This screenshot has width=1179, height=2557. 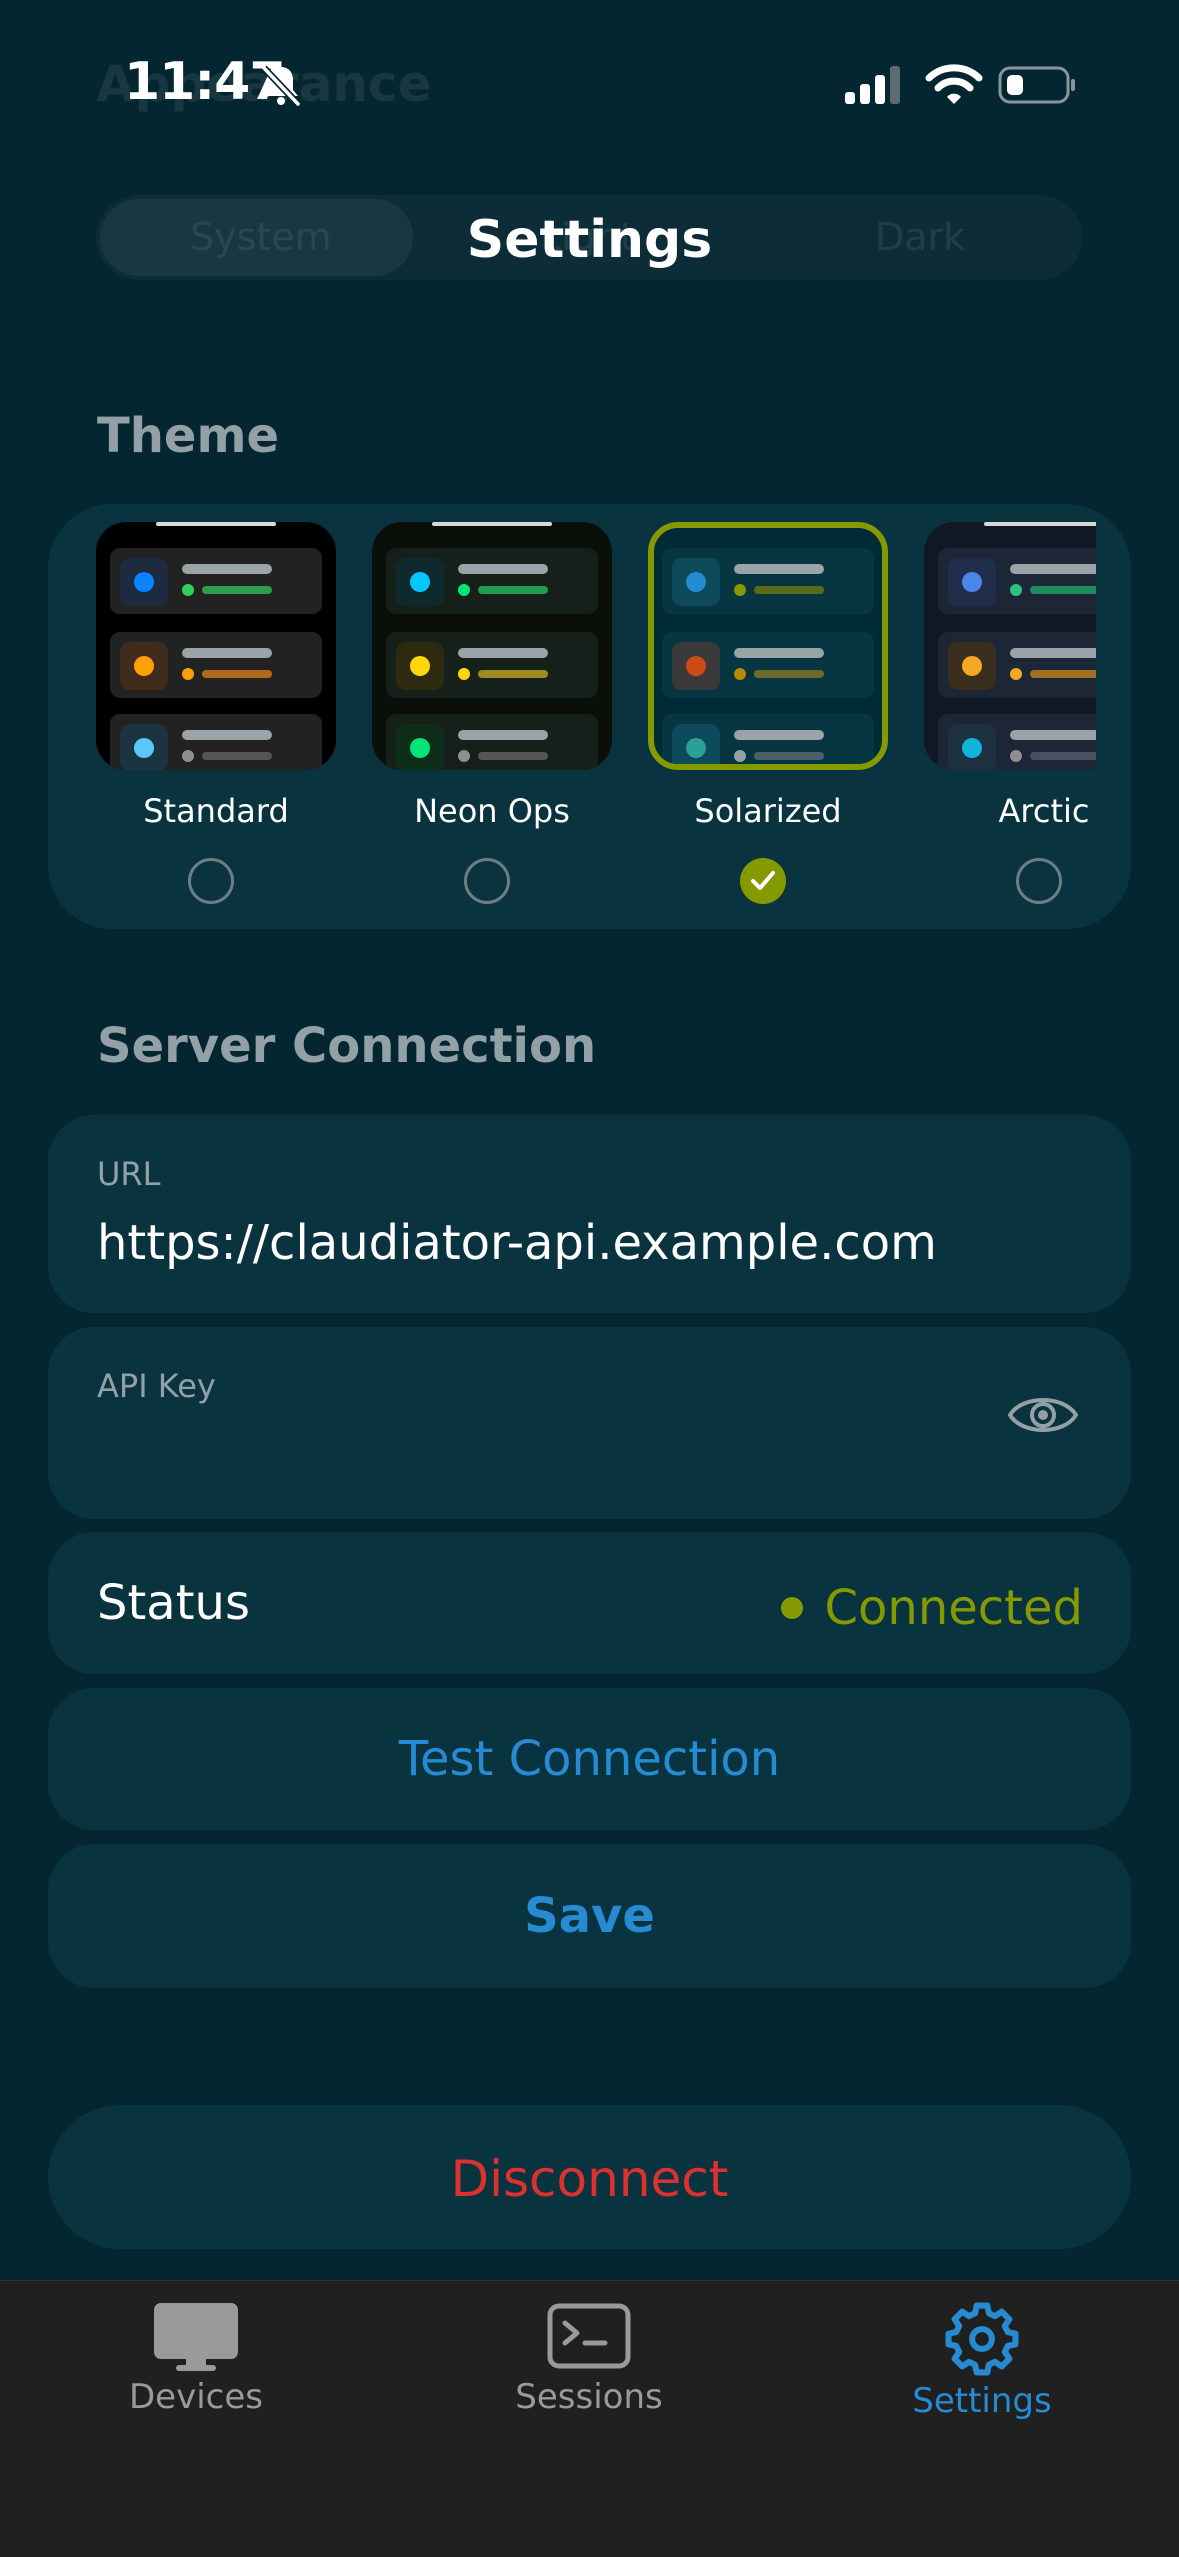 I want to click on battery-icon, so click(x=1036, y=85).